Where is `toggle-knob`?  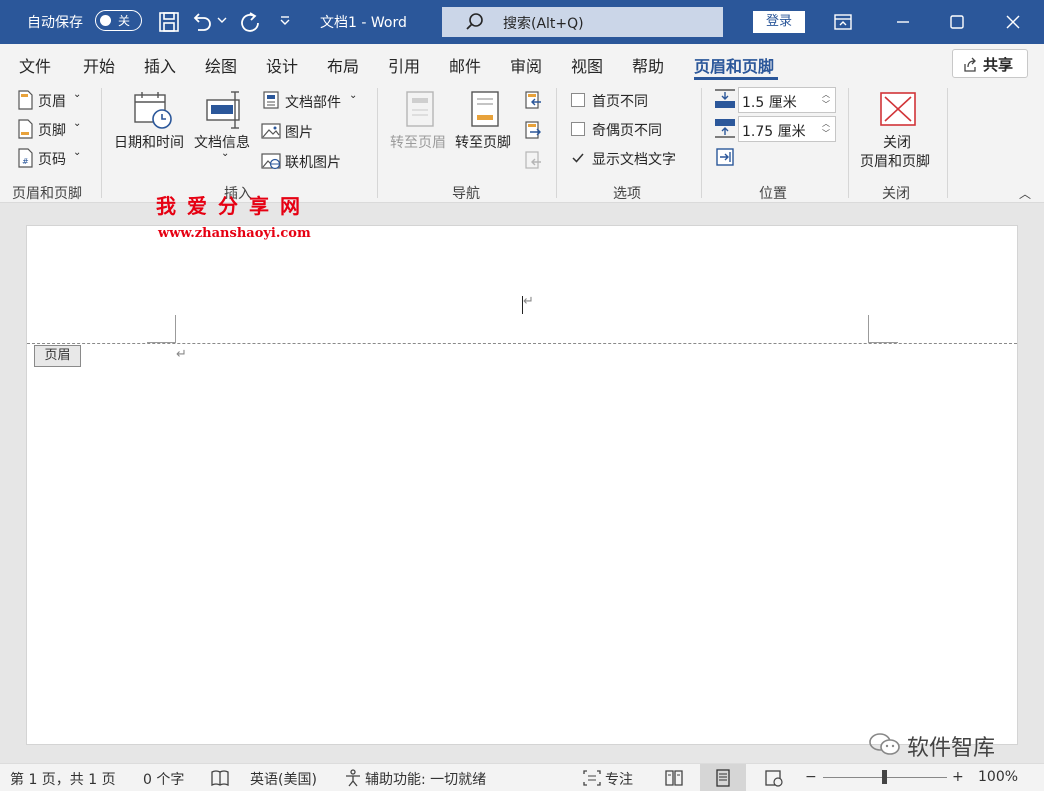
toggle-knob is located at coordinates (105, 20).